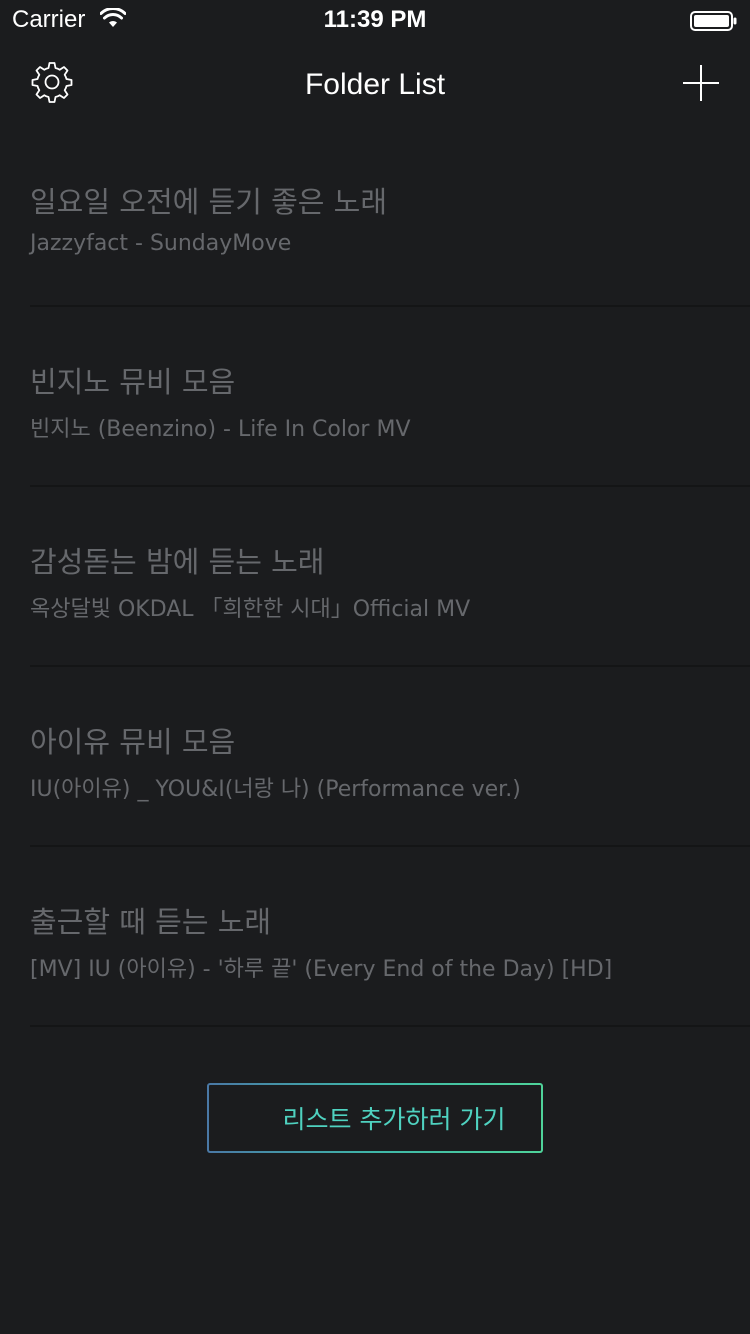  I want to click on folder-subtitle: Jazzyfact - SundayMove, so click(161, 243).